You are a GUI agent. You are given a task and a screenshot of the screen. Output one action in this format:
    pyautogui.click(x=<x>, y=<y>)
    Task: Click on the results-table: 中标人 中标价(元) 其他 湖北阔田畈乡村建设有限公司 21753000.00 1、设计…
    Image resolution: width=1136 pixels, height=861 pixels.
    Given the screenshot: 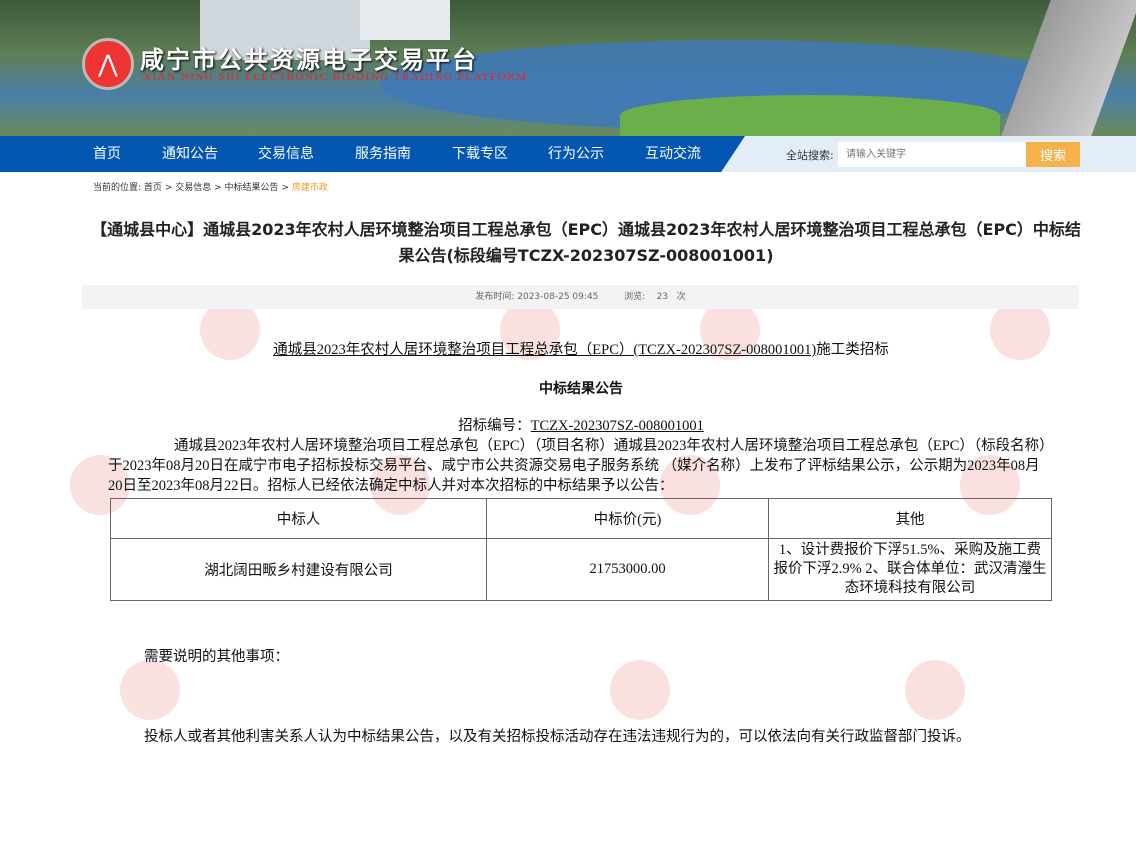 What is the action you would take?
    pyautogui.click(x=581, y=549)
    